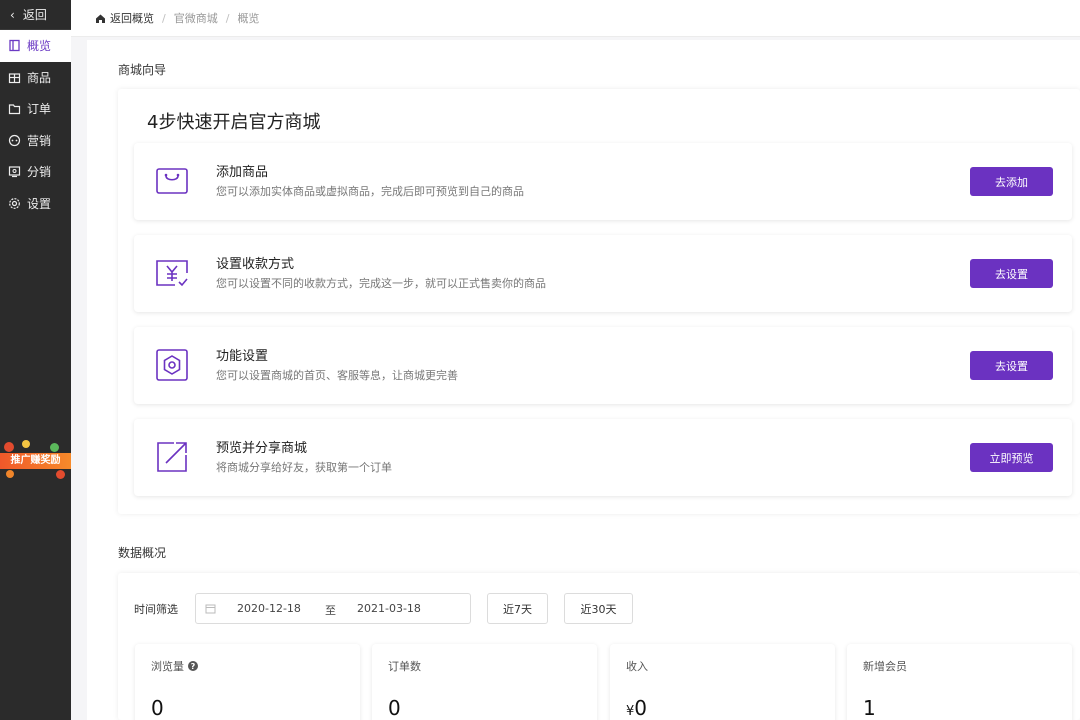 The height and width of the screenshot is (720, 1080). I want to click on marketing-icon, so click(14, 140).